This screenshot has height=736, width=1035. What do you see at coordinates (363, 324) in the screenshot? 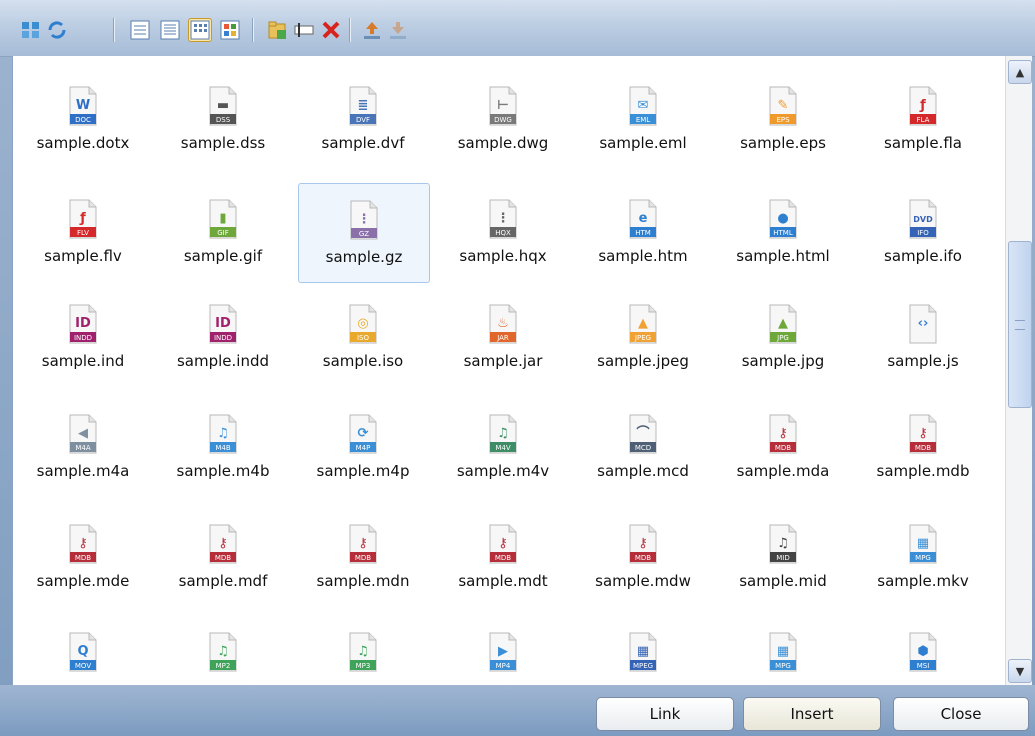
I see `file-type-icon: ◎ ISO` at bounding box center [363, 324].